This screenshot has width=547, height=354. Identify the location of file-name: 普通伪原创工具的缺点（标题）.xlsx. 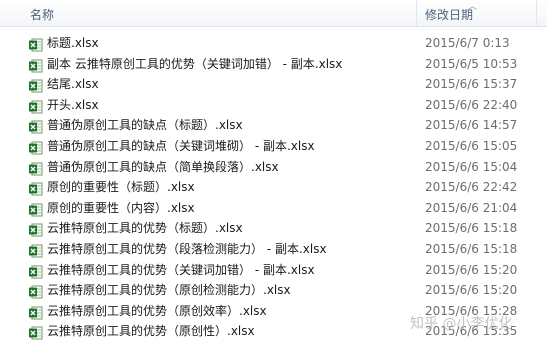
(145, 125).